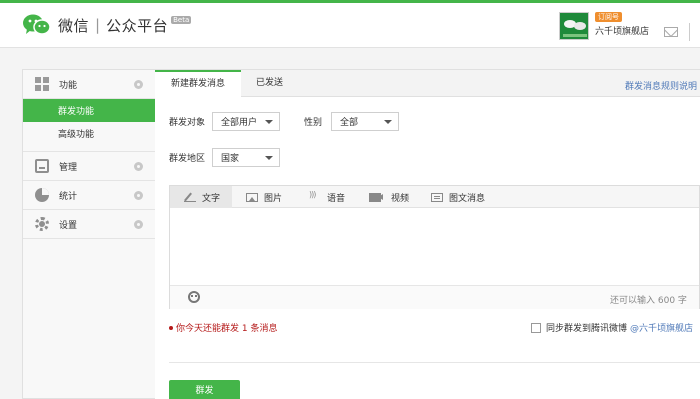 The height and width of the screenshot is (399, 700). Describe the element at coordinates (74, 25) in the screenshot. I see `logo-text: 微信` at that location.